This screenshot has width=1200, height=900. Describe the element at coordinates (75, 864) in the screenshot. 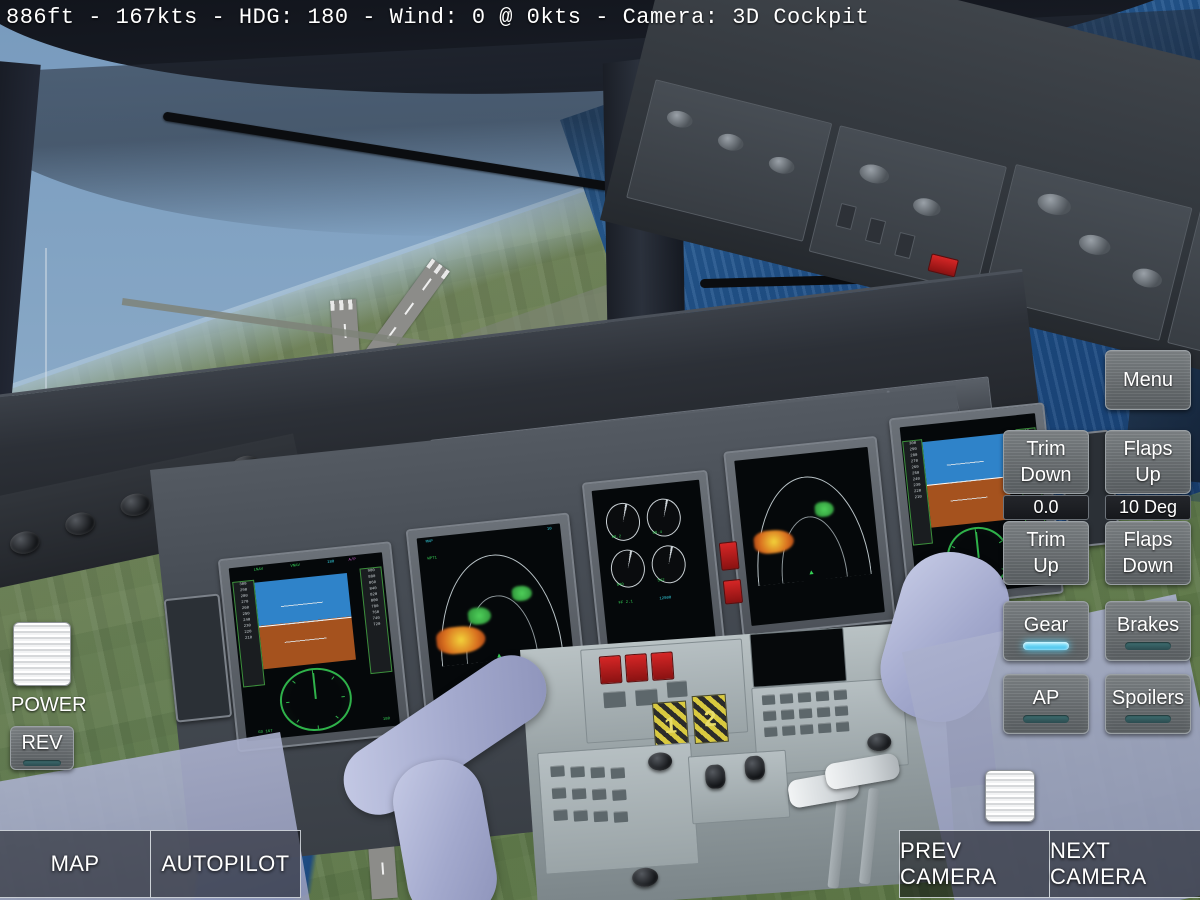

I see `map-button: MAP` at that location.